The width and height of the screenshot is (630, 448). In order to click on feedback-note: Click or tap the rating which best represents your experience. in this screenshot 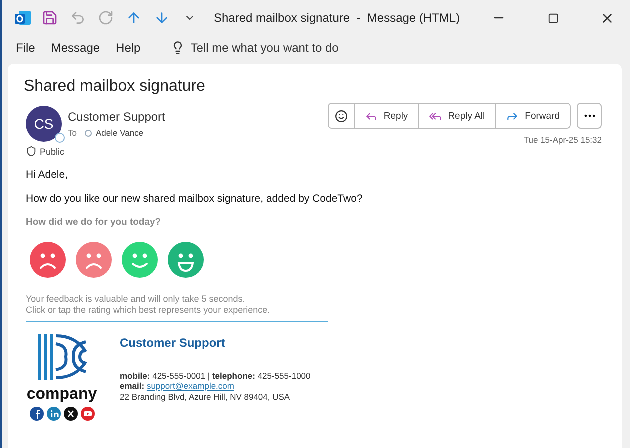, I will do `click(149, 310)`.